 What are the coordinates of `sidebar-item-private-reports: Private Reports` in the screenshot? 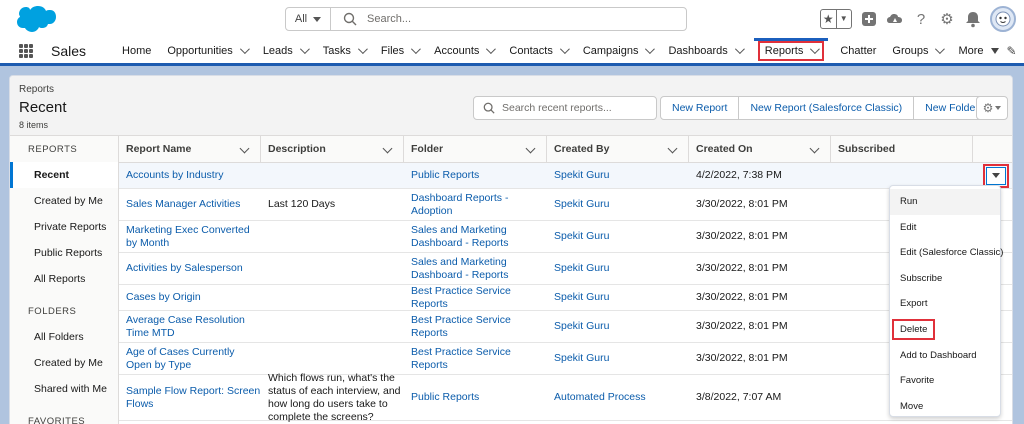 It's located at (64, 227).